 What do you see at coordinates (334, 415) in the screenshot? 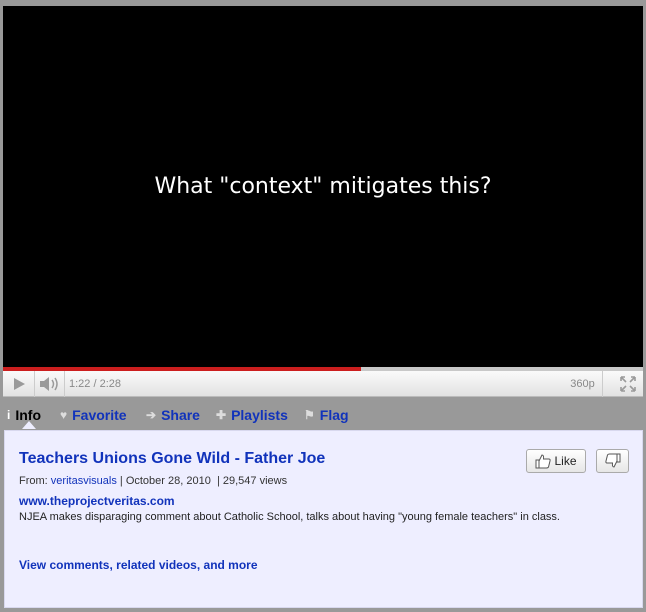
I see `tab-label: Flag` at bounding box center [334, 415].